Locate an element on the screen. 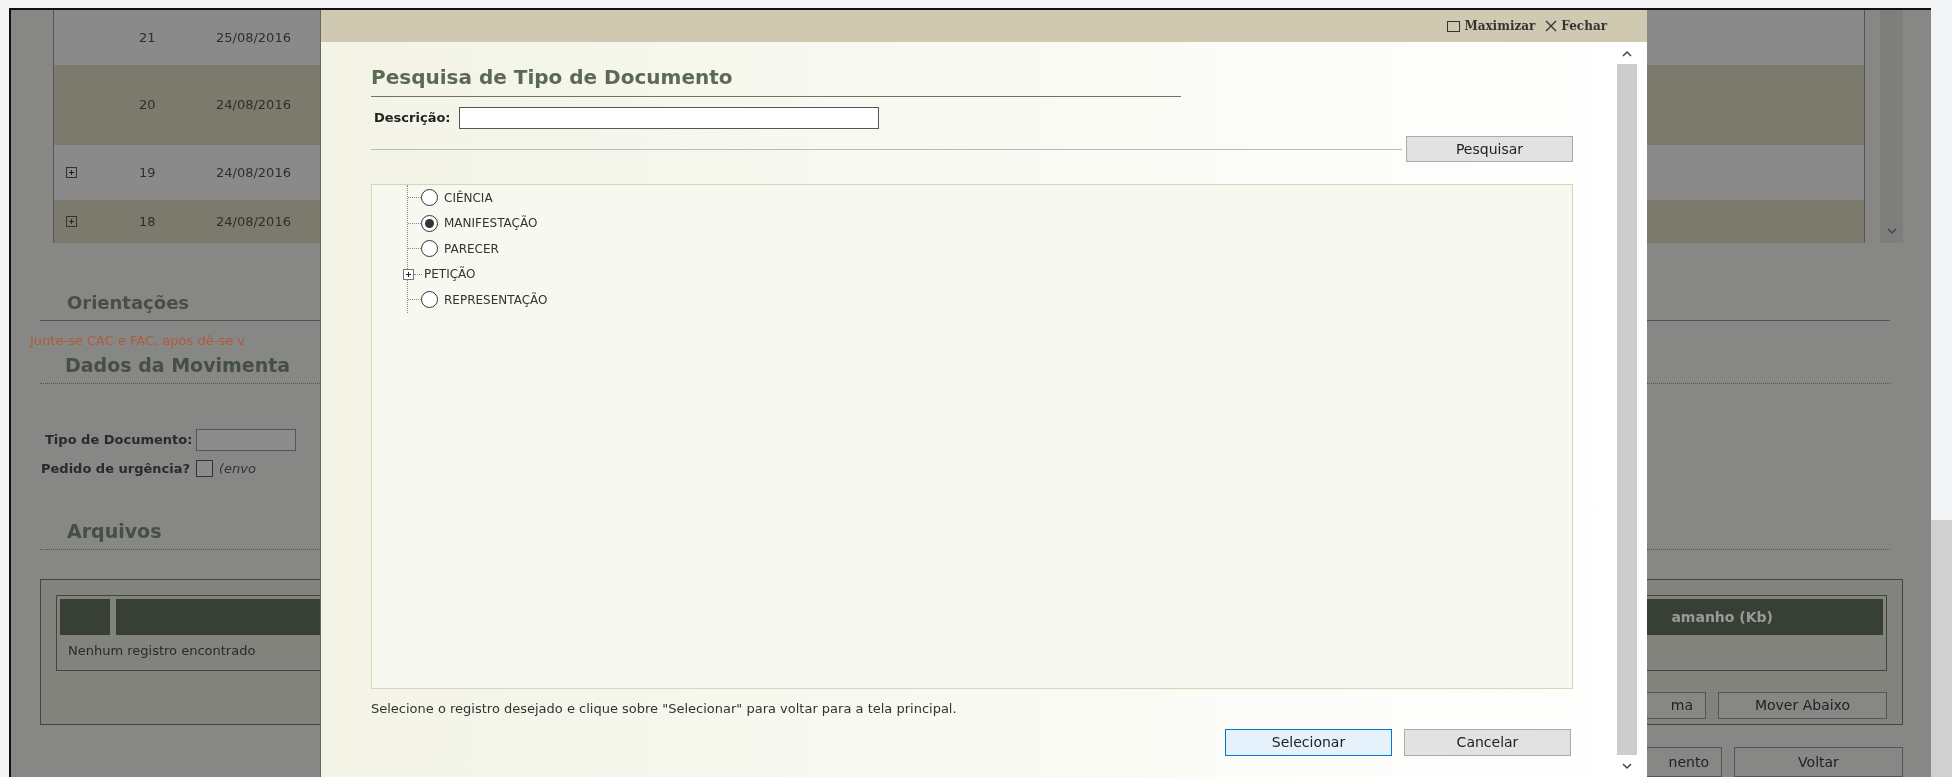  section-heading: Arquivos is located at coordinates (114, 530).